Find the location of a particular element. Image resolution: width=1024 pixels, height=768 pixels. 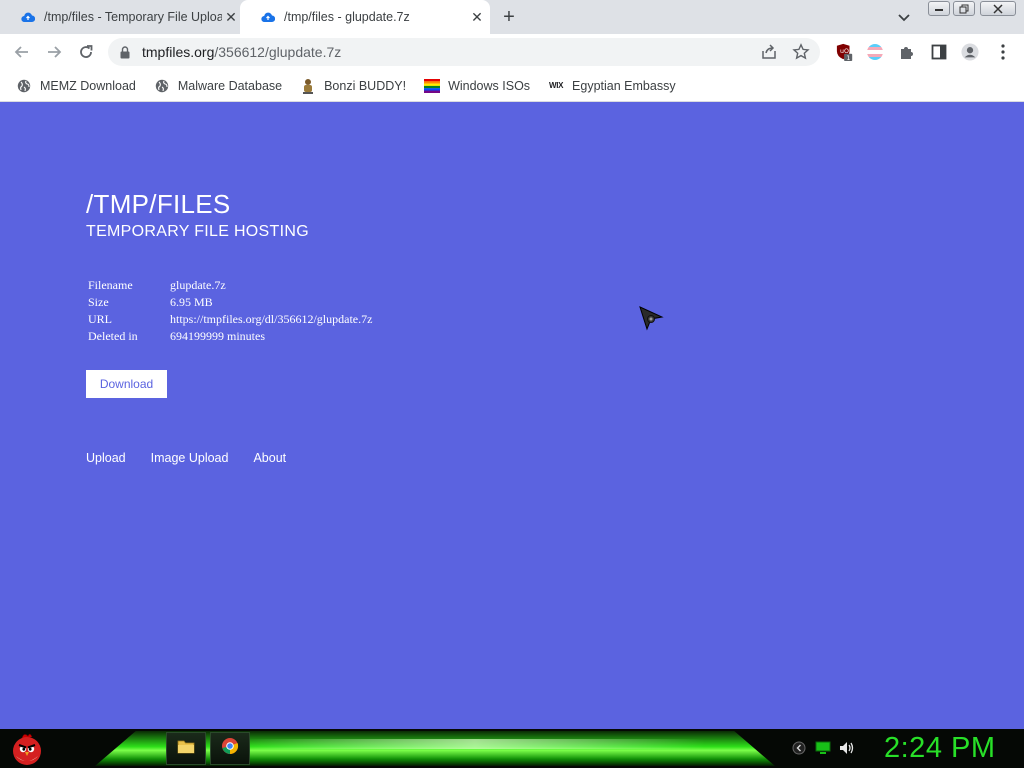

download-button: Download is located at coordinates (126, 384).